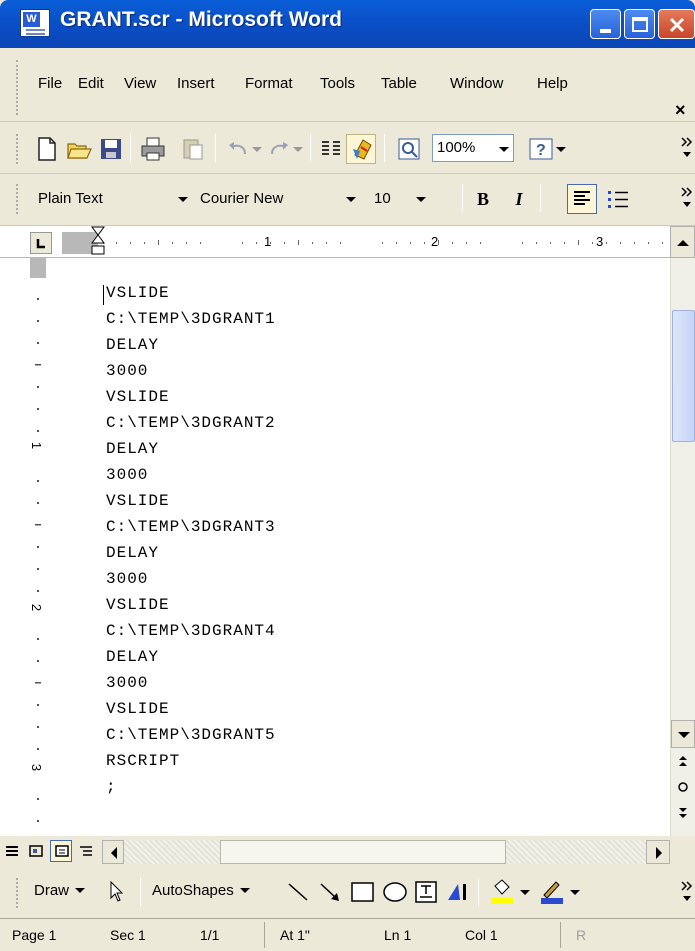 This screenshot has width=695, height=951. Describe the element at coordinates (50, 83) in the screenshot. I see `menu-file: File` at that location.